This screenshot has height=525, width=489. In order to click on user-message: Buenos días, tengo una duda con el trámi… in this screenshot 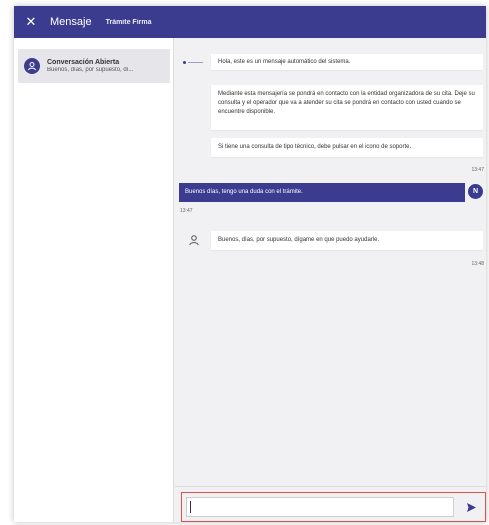, I will do `click(322, 192)`.